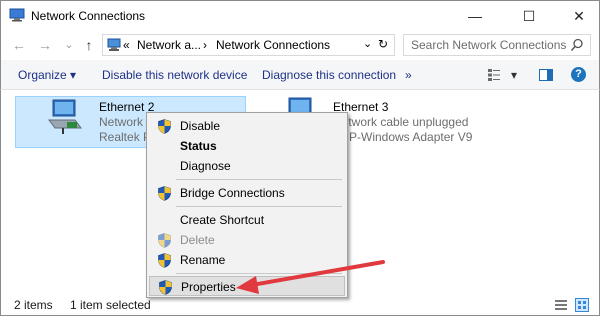 Image resolution: width=600 pixels, height=316 pixels. Describe the element at coordinates (198, 146) in the screenshot. I see `menu-item-label: Status` at that location.